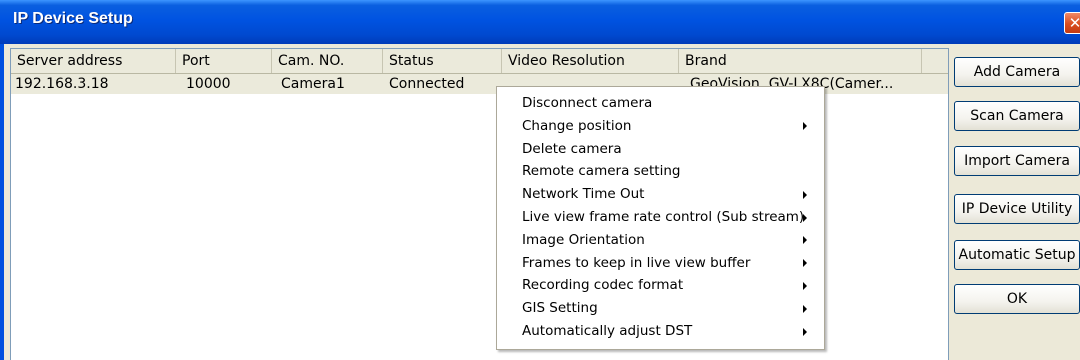 The image size is (1080, 360). What do you see at coordinates (1072, 23) in the screenshot?
I see `close-icon: ✕` at bounding box center [1072, 23].